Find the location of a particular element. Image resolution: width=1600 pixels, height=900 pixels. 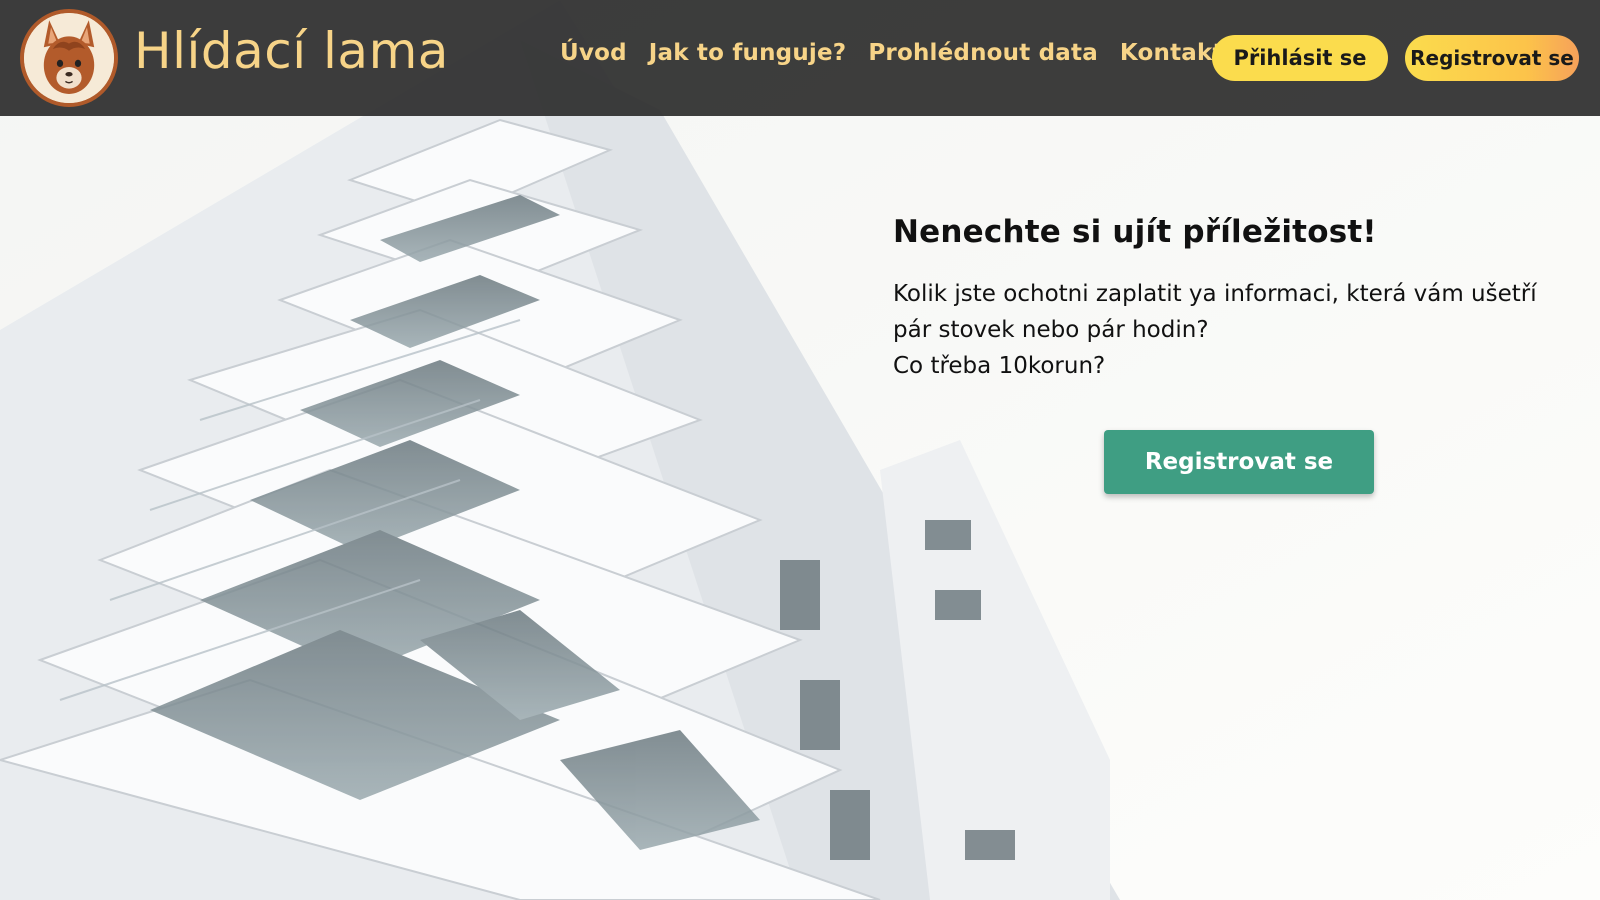

nav-item-prohlednout-data: Prohlédnout data is located at coordinates (983, 53).